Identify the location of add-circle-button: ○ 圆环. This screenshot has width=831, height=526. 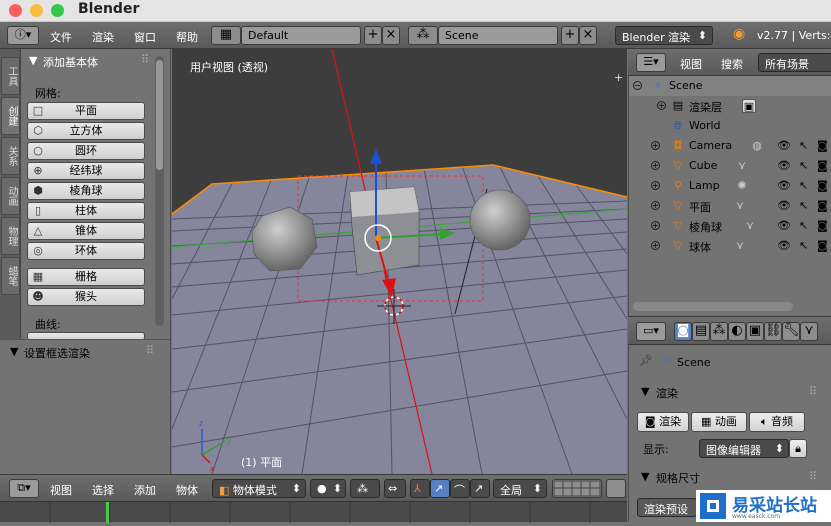
(86, 151).